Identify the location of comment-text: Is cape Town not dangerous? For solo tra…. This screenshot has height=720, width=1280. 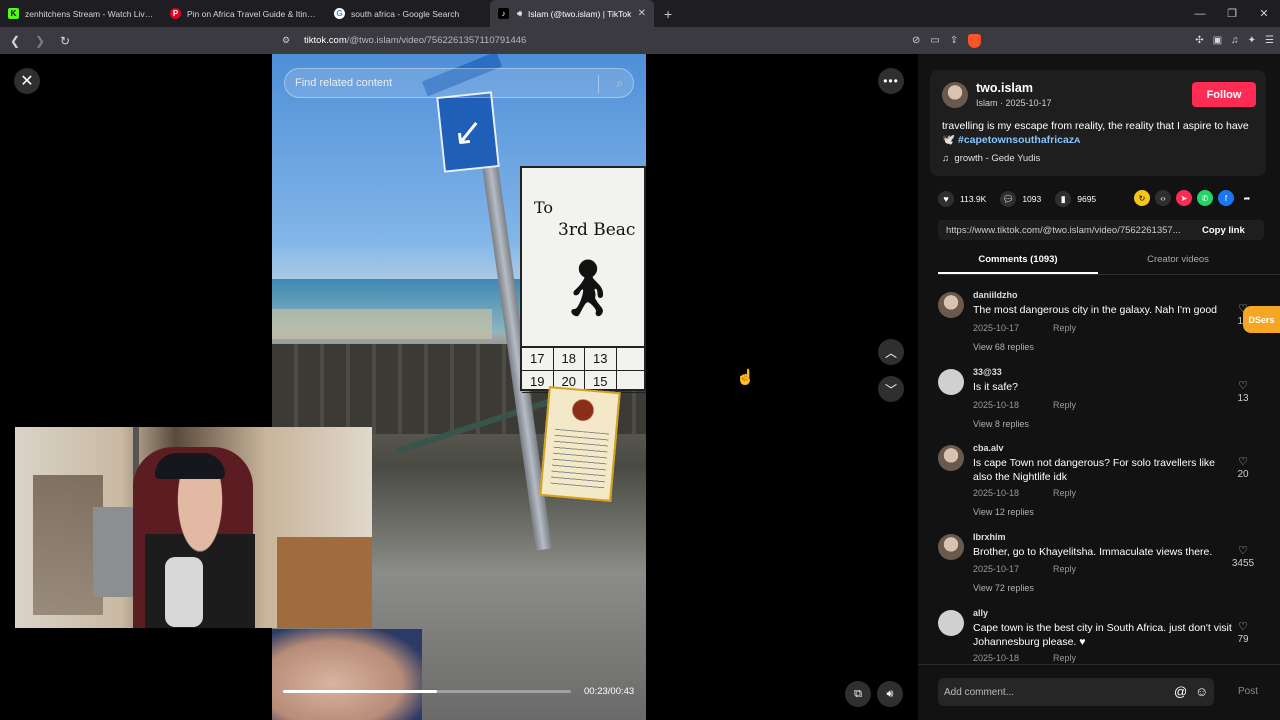
(1094, 470).